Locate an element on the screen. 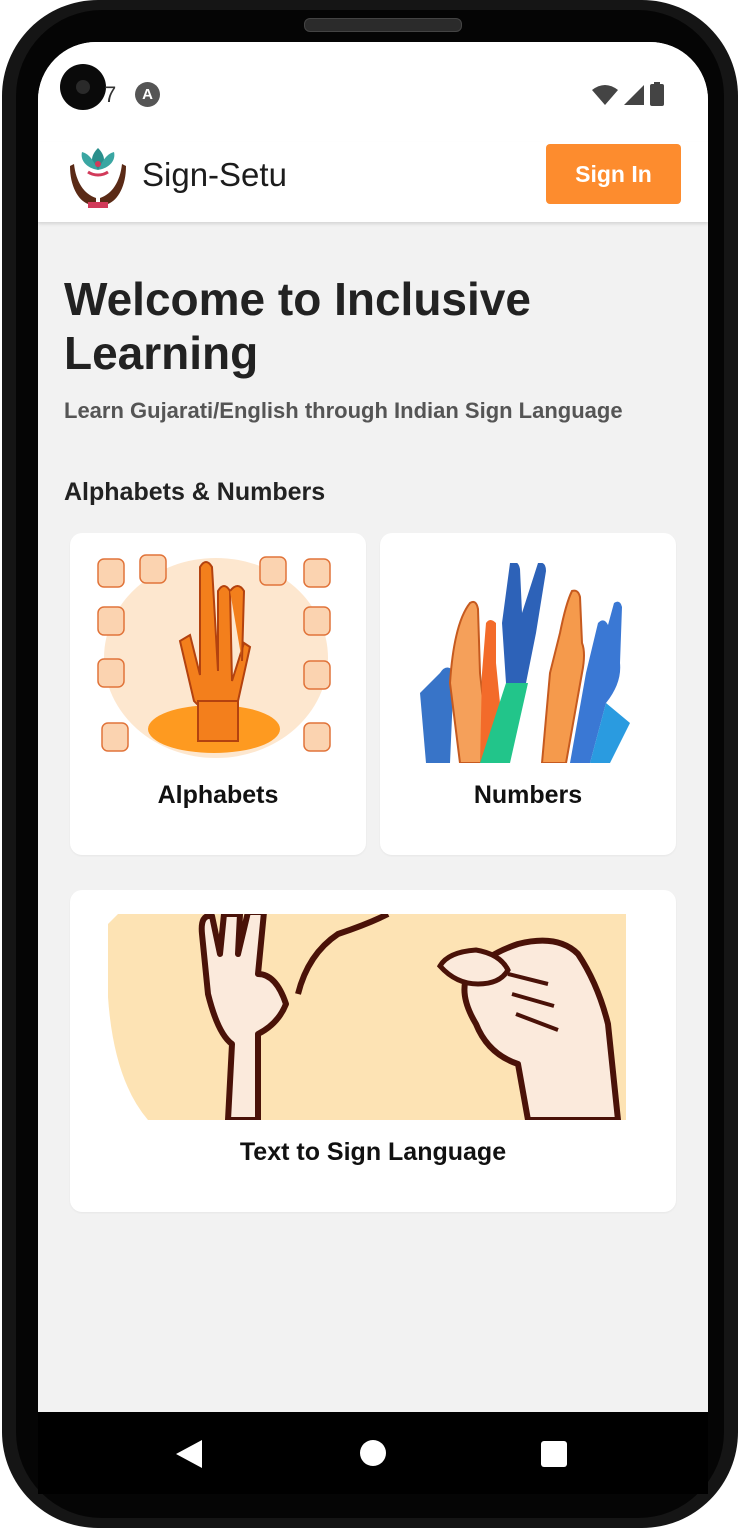  numbers-card: Numbers is located at coordinates (528, 694).